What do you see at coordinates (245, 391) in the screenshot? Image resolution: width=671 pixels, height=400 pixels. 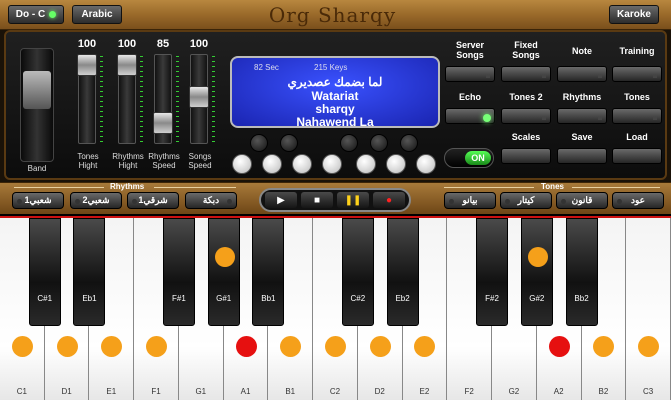 I see `key-label: A1` at bounding box center [245, 391].